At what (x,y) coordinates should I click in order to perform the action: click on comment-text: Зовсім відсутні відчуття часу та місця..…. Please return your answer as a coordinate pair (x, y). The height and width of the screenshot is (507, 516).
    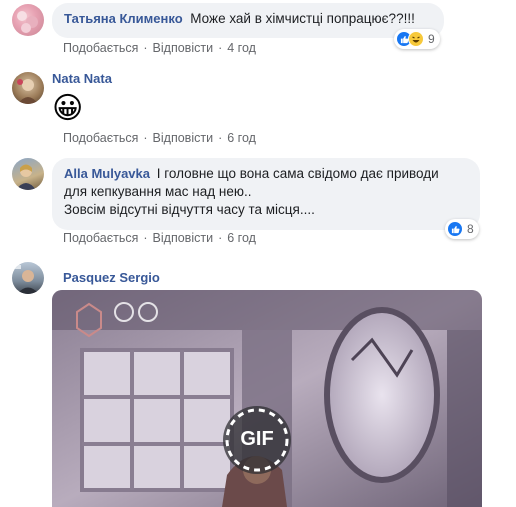
    Looking at the image, I should click on (189, 209).